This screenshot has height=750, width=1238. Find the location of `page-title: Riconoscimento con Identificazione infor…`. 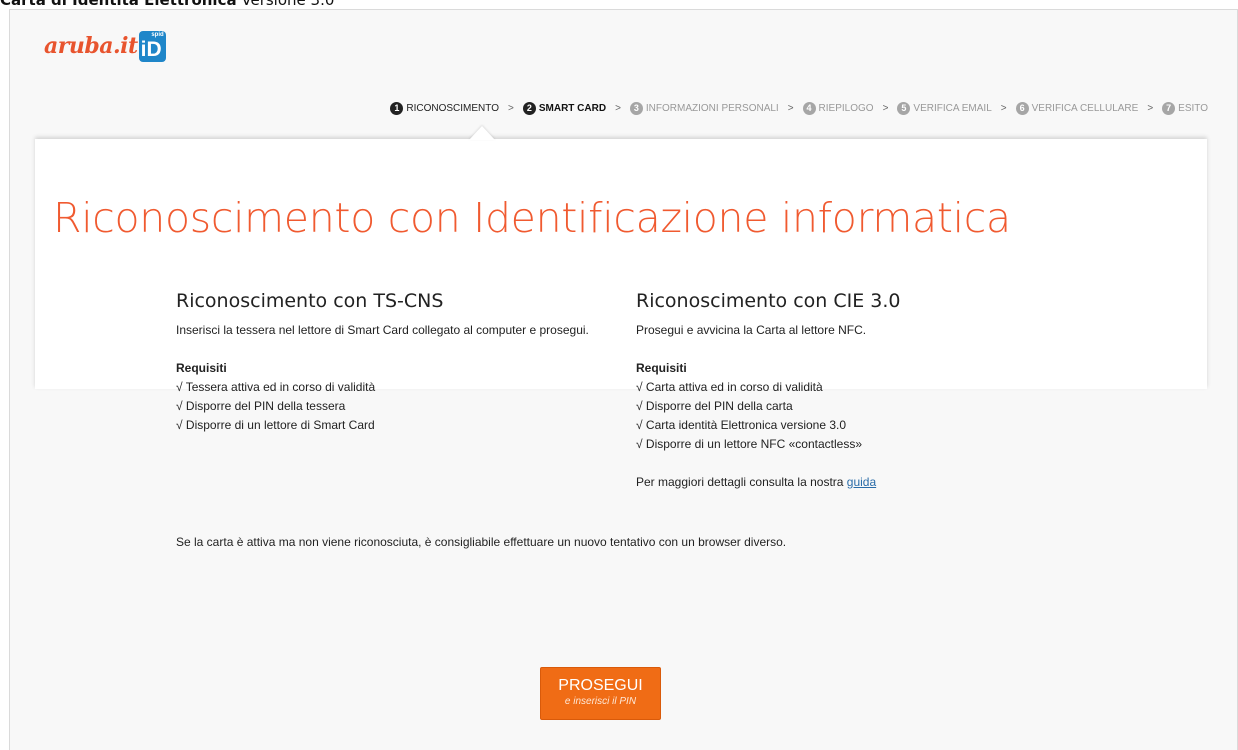

page-title: Riconoscimento con Identificazione infor… is located at coordinates (532, 218).